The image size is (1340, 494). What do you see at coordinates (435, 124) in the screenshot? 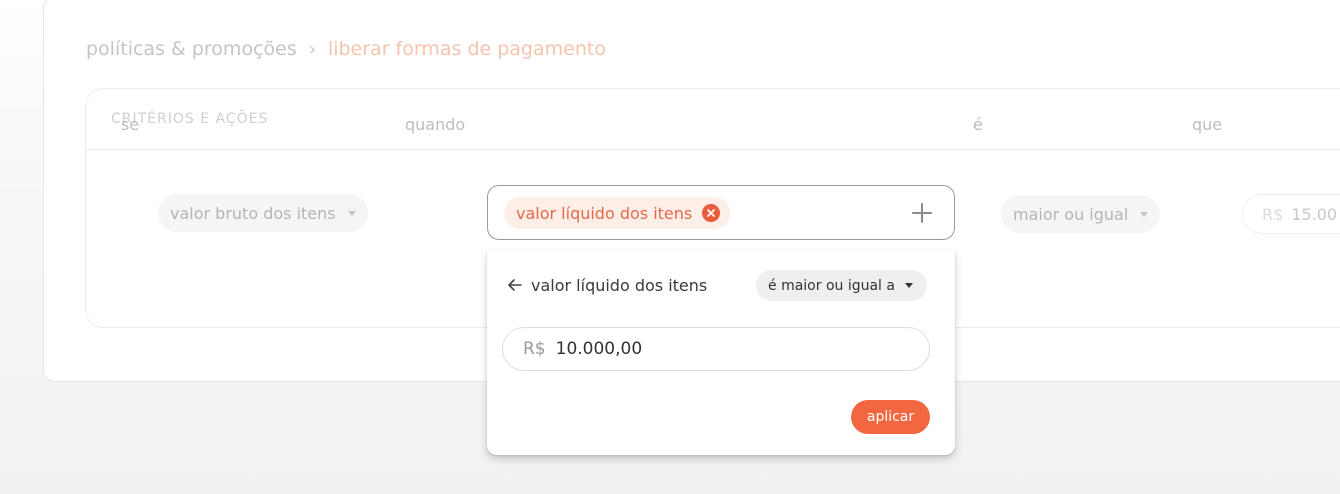
I see `rule-word-when: quando` at bounding box center [435, 124].